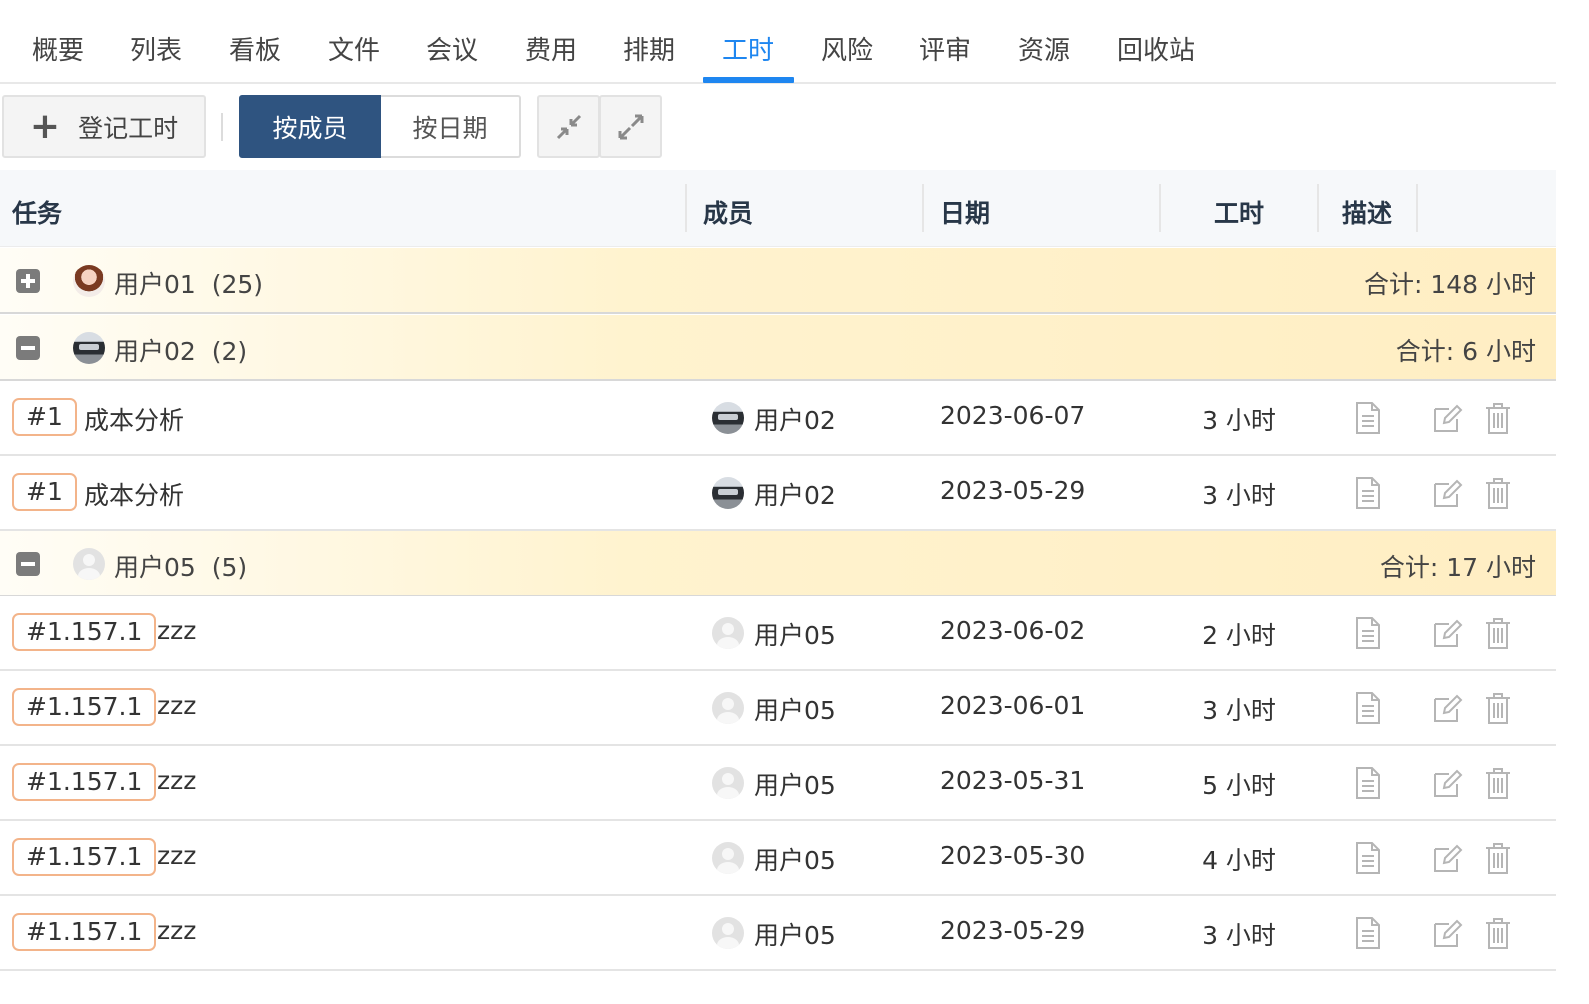  What do you see at coordinates (37, 212) in the screenshot?
I see `column-header-task: 任务` at bounding box center [37, 212].